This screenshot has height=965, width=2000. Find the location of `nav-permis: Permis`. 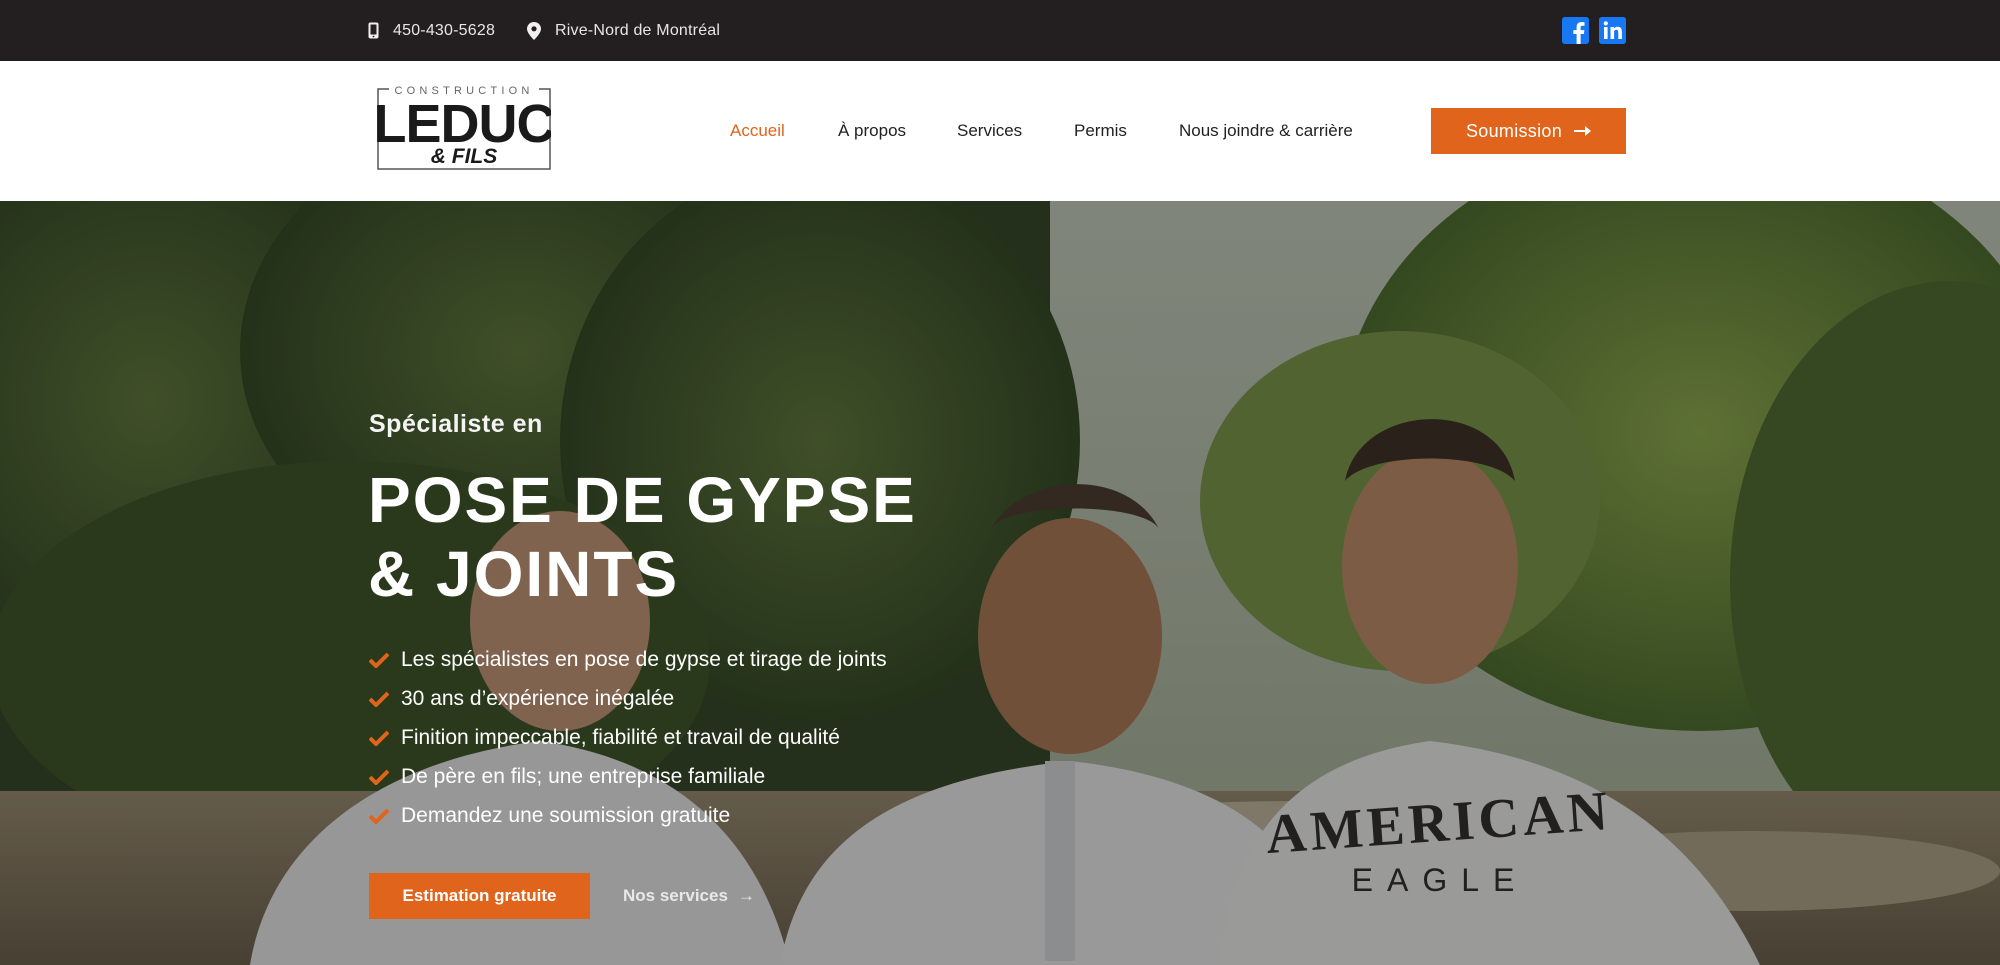

nav-permis: Permis is located at coordinates (1100, 131).